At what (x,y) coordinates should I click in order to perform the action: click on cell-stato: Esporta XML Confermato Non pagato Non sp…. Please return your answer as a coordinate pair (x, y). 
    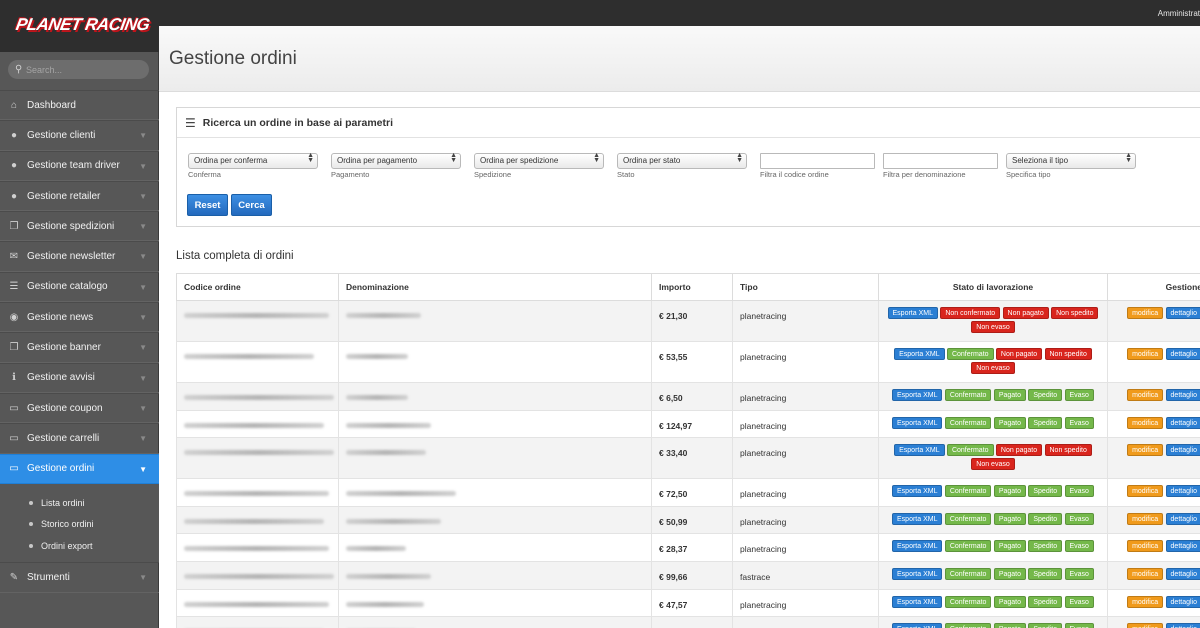
    Looking at the image, I should click on (993, 362).